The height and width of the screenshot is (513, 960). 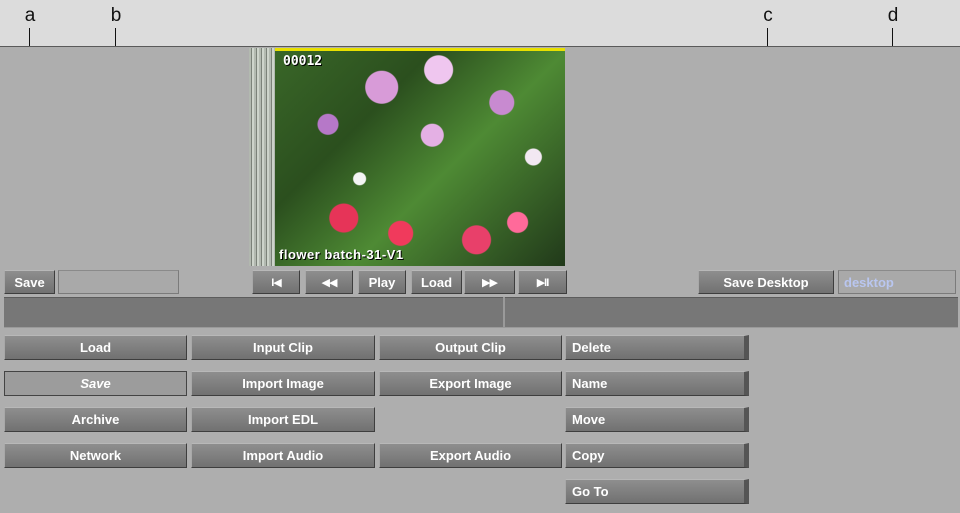 What do you see at coordinates (470, 347) in the screenshot?
I see `menu-output-clip-button: Output Clip` at bounding box center [470, 347].